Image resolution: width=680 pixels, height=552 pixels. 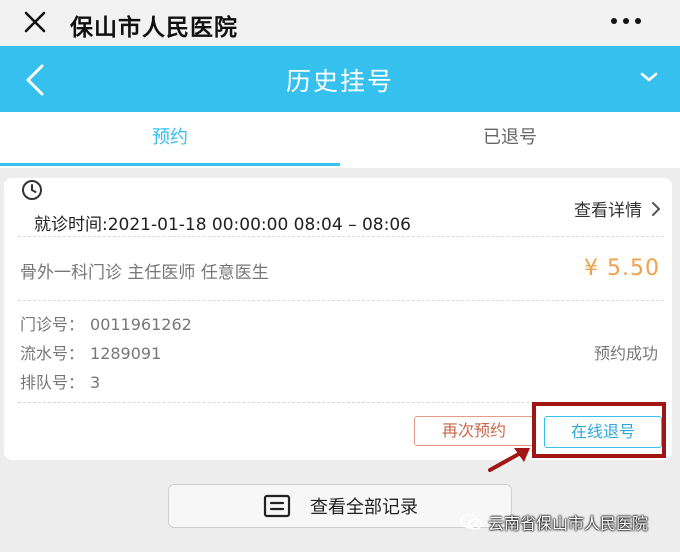 I want to click on view-all-records-label: 查看全部记录, so click(x=364, y=507).